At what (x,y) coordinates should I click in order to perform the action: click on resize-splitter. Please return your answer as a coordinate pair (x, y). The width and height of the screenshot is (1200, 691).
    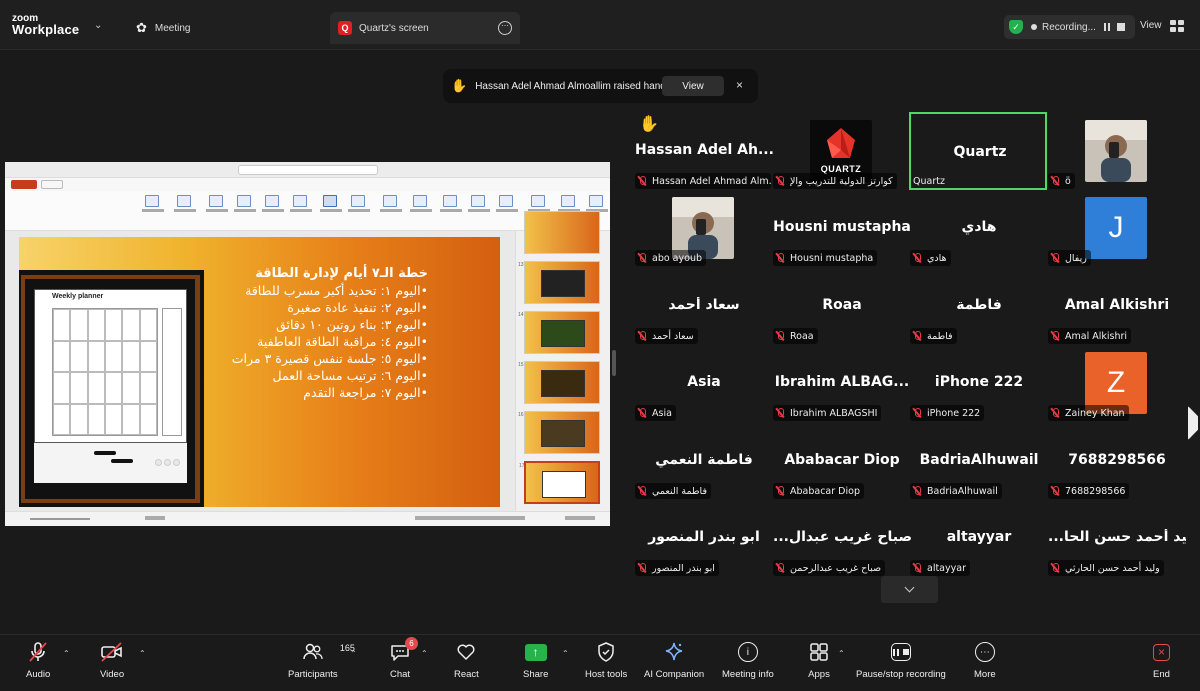
    Looking at the image, I should click on (614, 363).